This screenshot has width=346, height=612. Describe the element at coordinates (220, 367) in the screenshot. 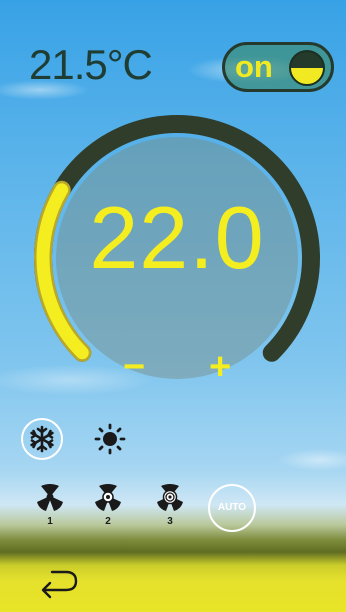

I see `increase-temperature-button: +` at that location.